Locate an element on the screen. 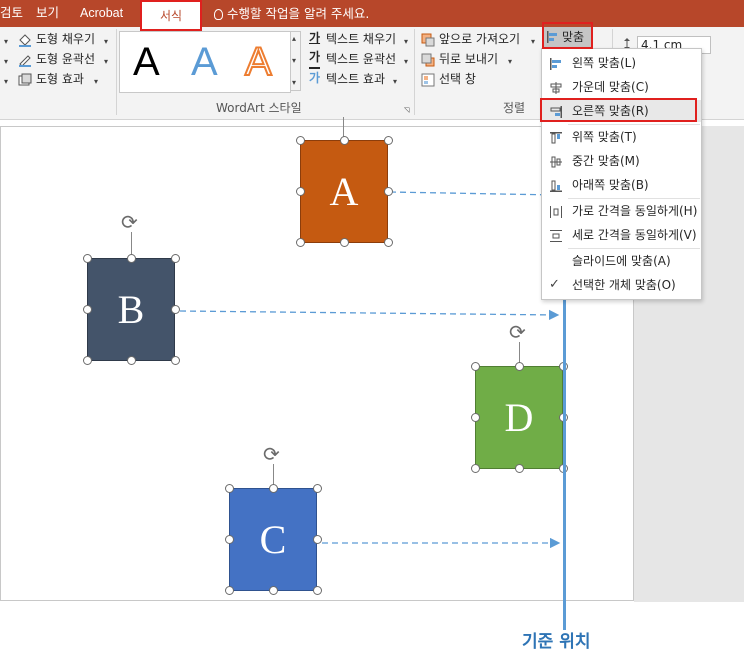  menu-item-label: 세로 간격을 동일하게(V) is located at coordinates (634, 235).